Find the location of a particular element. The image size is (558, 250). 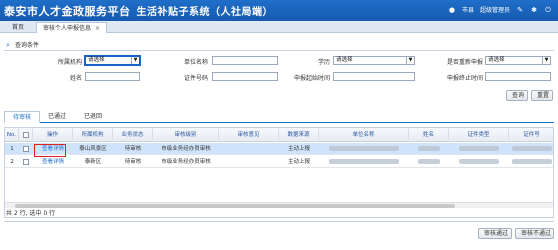

app-subtitle: 生活补贴子系统（人社局端） is located at coordinates (204, 12).